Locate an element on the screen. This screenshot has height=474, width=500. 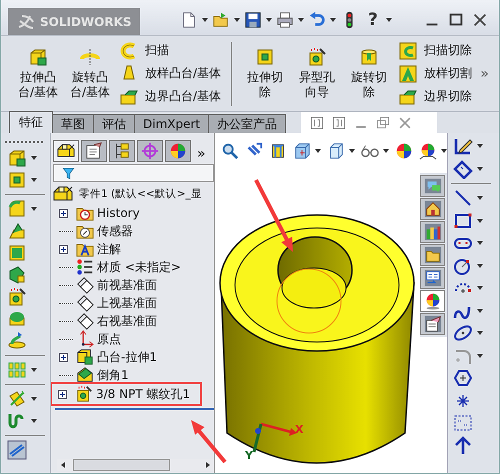
tree-root-label: 零件1 (默认<<默认>_显 is located at coordinates (140, 194).